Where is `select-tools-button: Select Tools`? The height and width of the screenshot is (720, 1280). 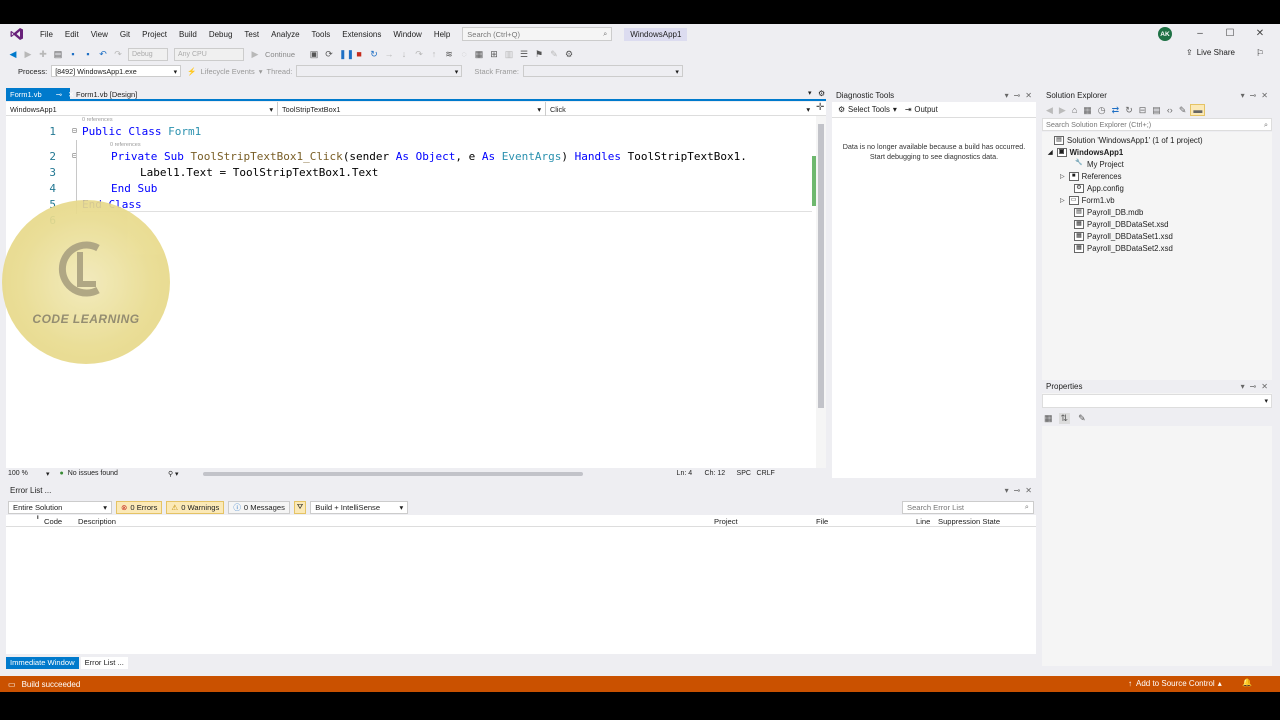 select-tools-button: Select Tools is located at coordinates (869, 109).